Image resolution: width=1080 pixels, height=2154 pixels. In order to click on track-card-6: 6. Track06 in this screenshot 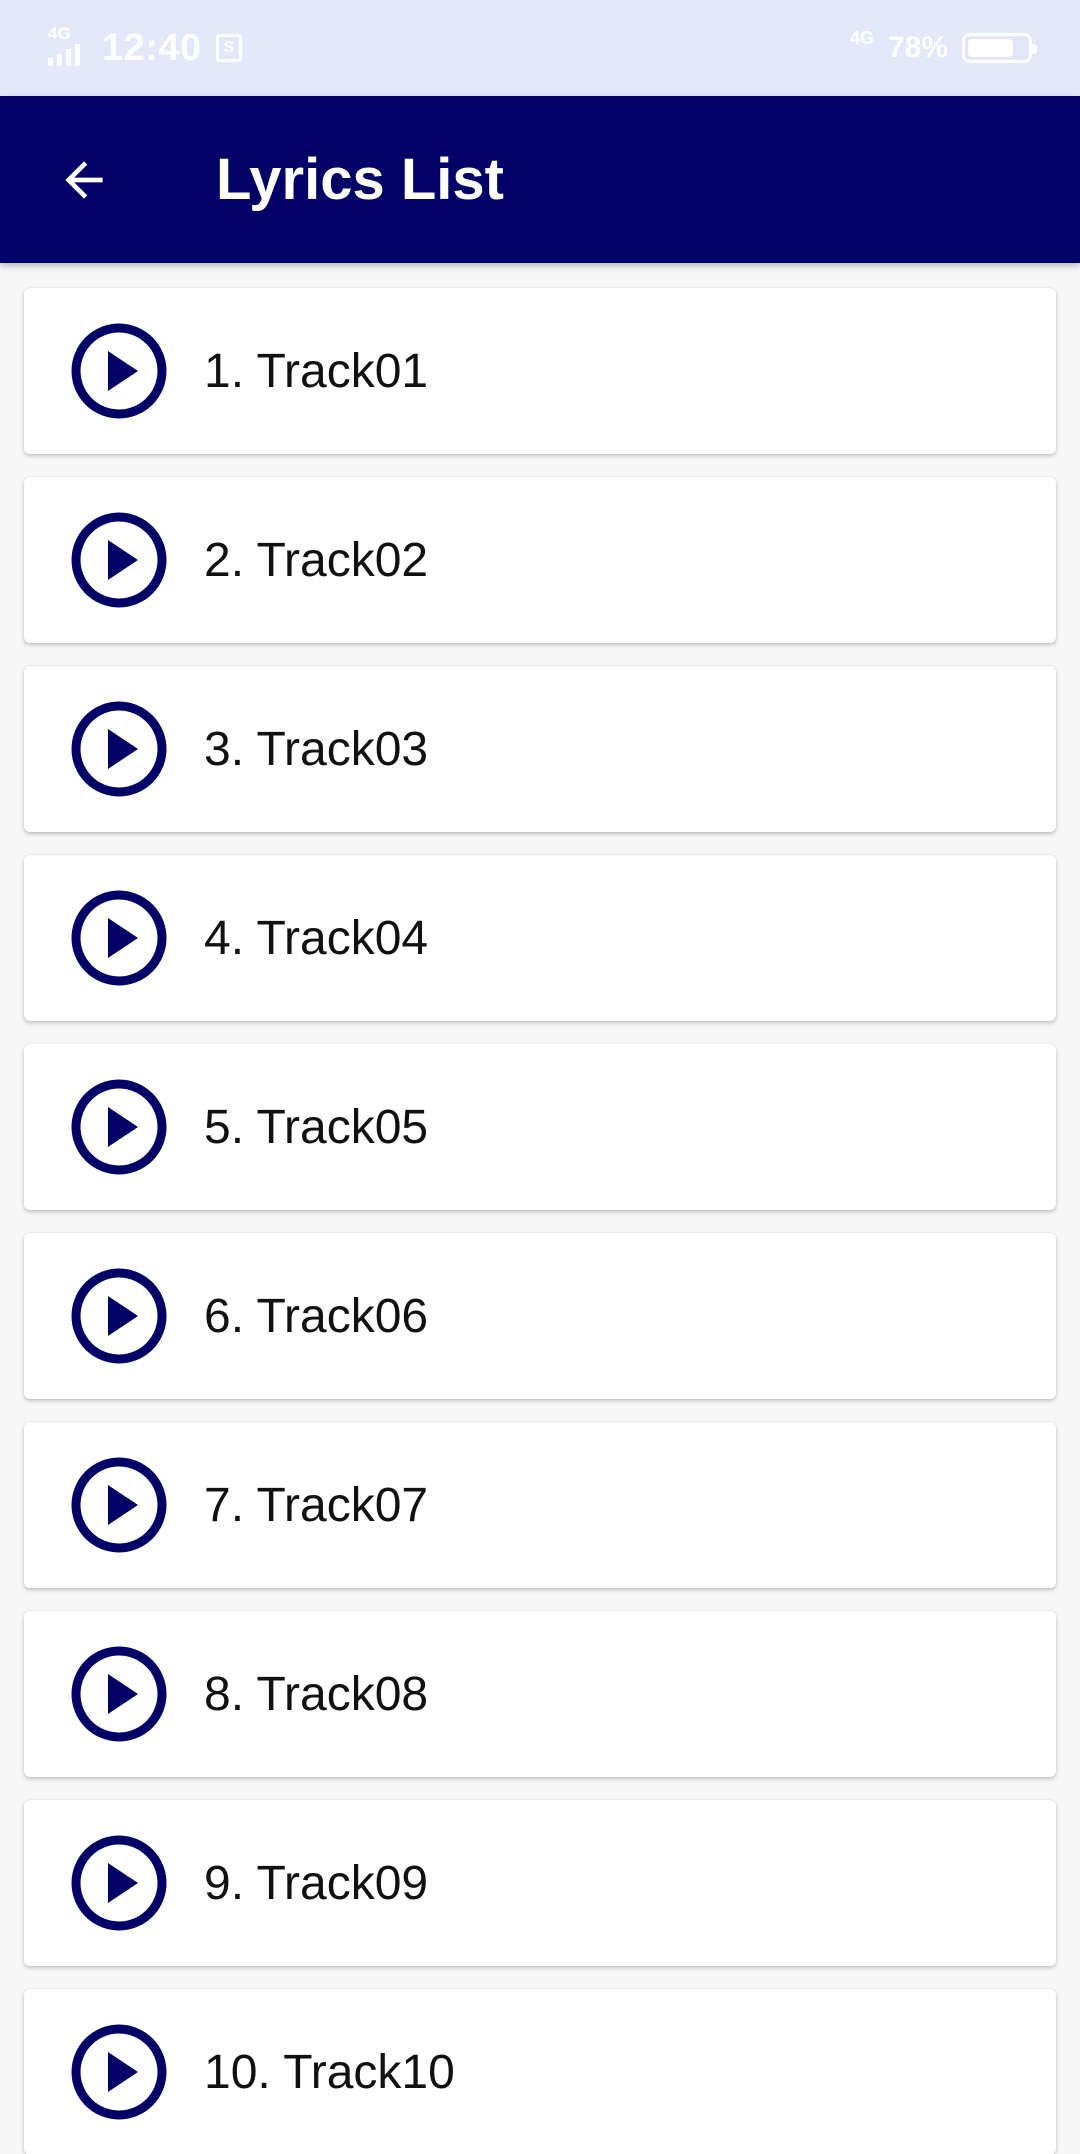, I will do `click(540, 1316)`.